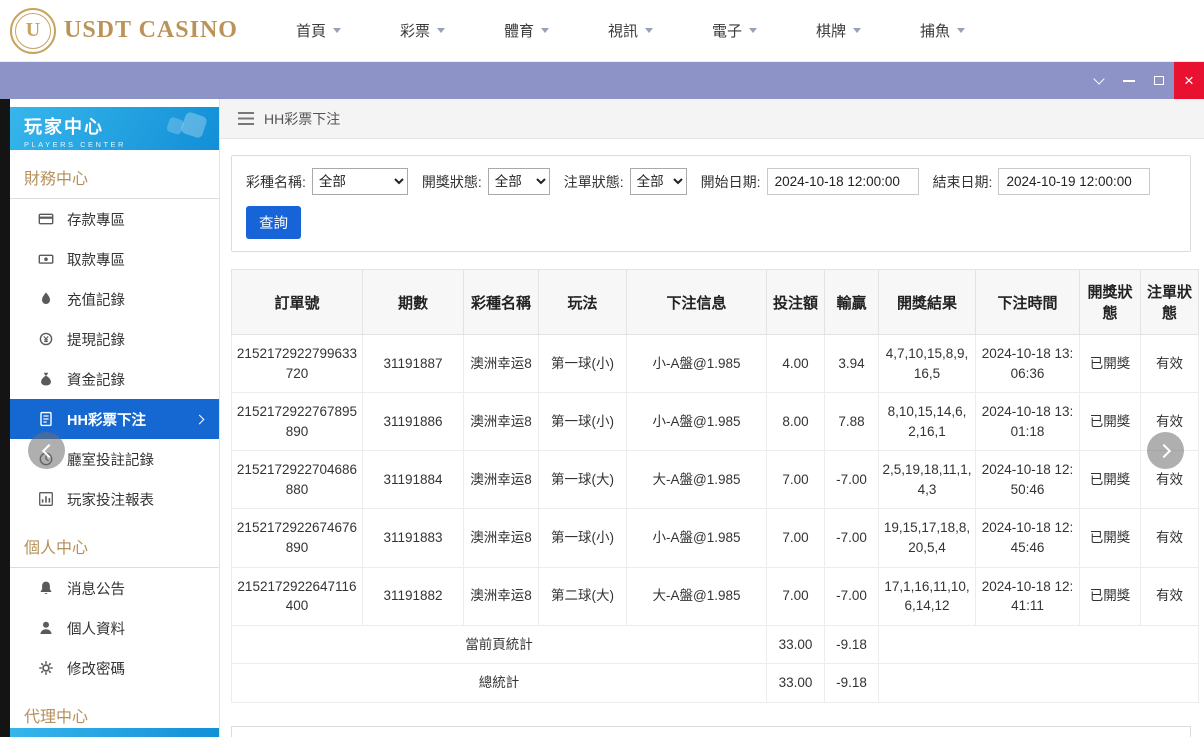 This screenshot has height=737, width=1204. I want to click on summary-empty-cell, so click(1038, 683).